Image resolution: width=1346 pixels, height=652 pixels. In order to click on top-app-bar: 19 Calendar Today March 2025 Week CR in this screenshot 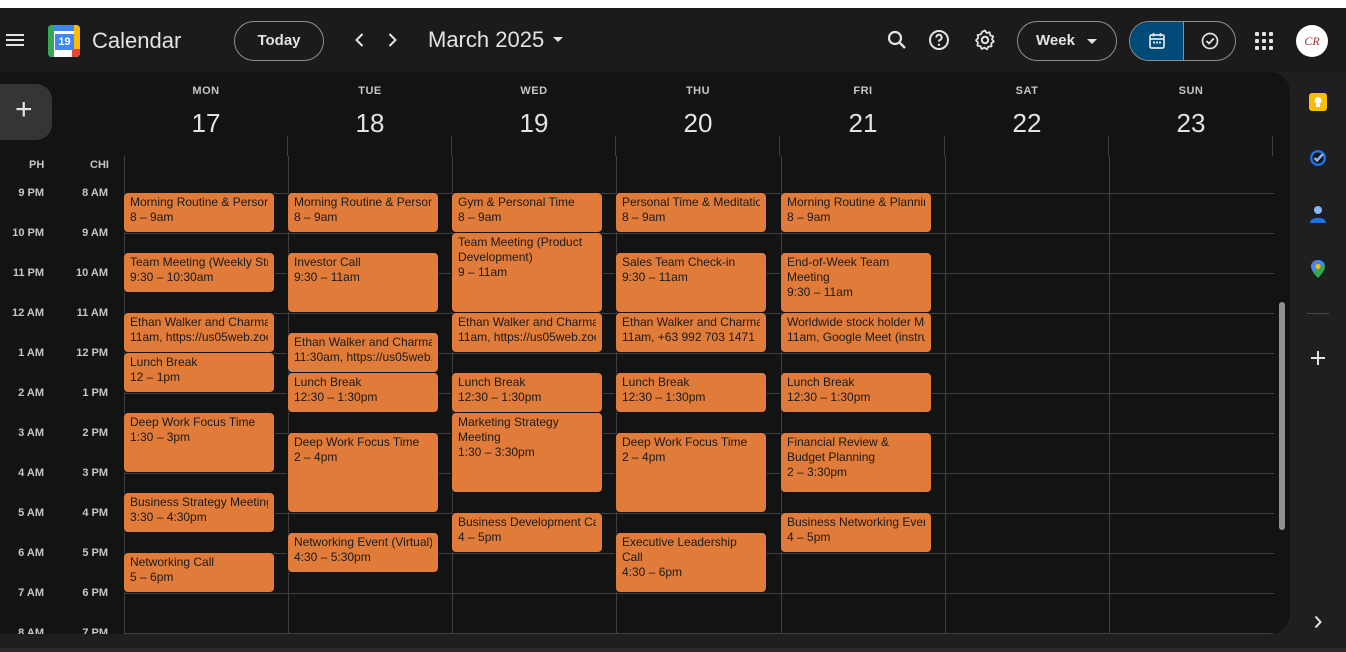, I will do `click(673, 40)`.